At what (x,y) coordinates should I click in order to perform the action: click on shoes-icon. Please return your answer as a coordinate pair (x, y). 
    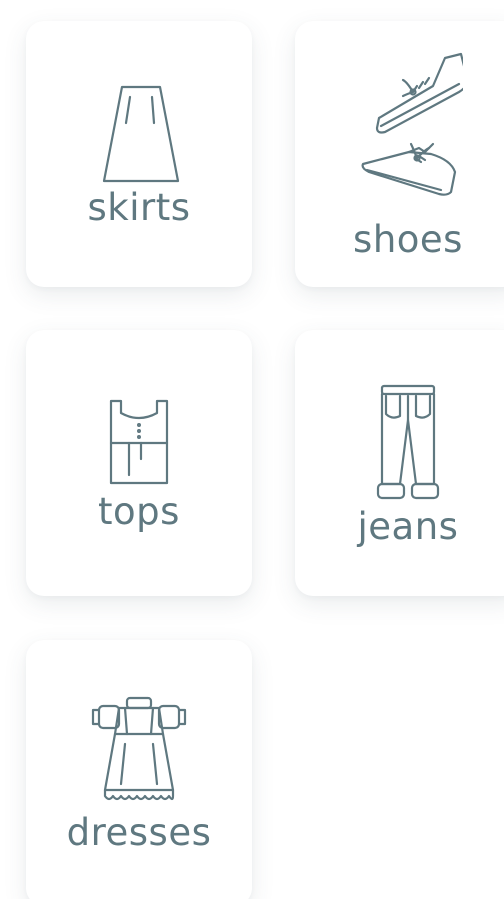
    Looking at the image, I should click on (408, 132).